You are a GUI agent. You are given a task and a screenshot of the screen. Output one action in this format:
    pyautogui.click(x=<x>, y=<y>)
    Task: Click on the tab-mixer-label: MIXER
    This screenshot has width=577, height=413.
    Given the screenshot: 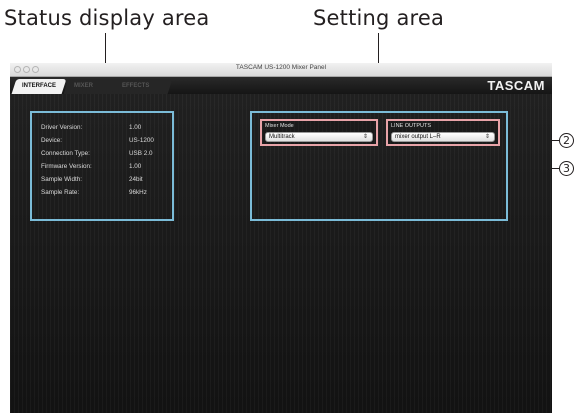 What is the action you would take?
    pyautogui.click(x=84, y=86)
    